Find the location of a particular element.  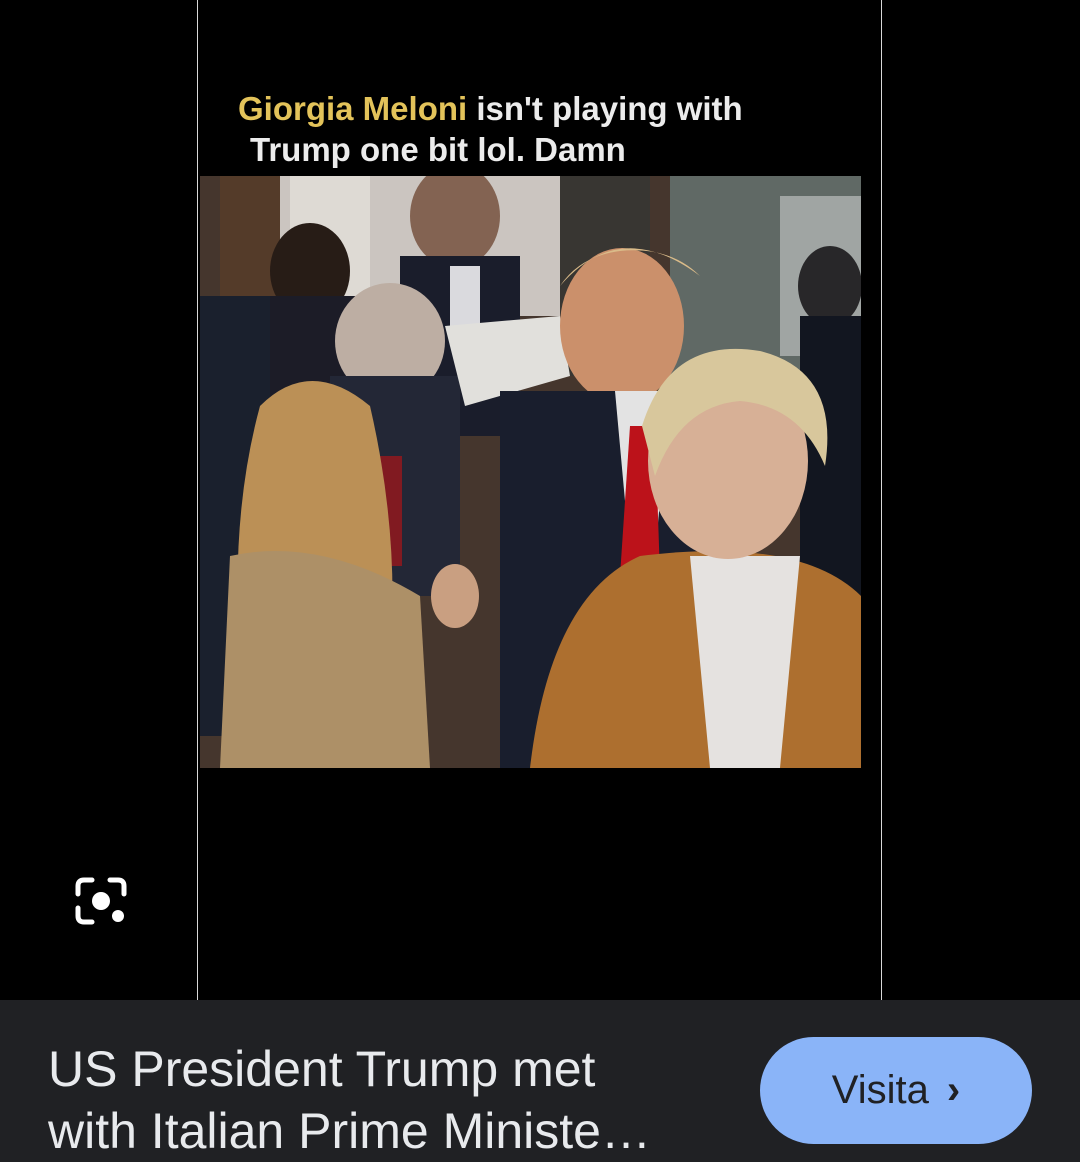

result-title-line1: US President Trump met is located at coordinates (322, 1069).